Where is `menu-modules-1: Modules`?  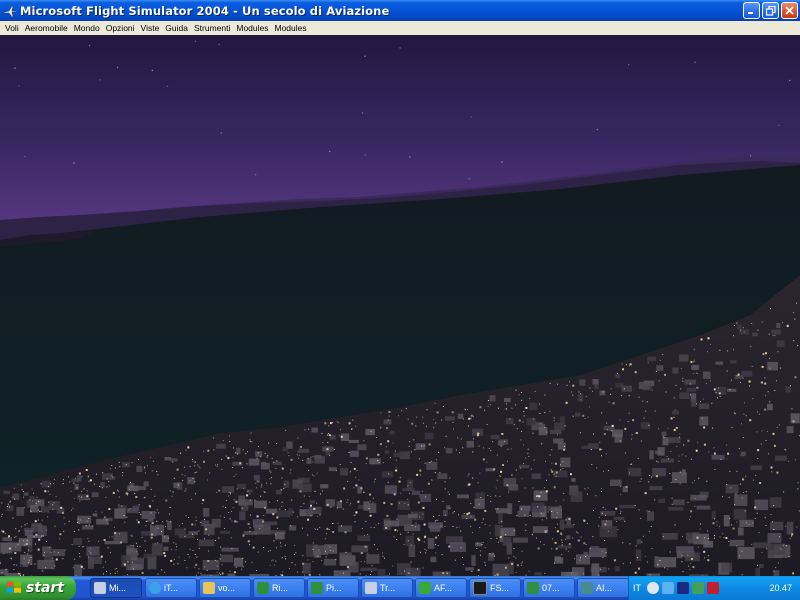
menu-modules-1: Modules is located at coordinates (252, 28).